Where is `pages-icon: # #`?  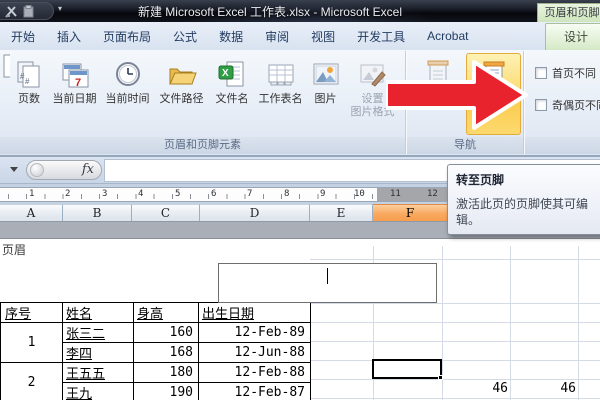 pages-icon: # # is located at coordinates (28, 74).